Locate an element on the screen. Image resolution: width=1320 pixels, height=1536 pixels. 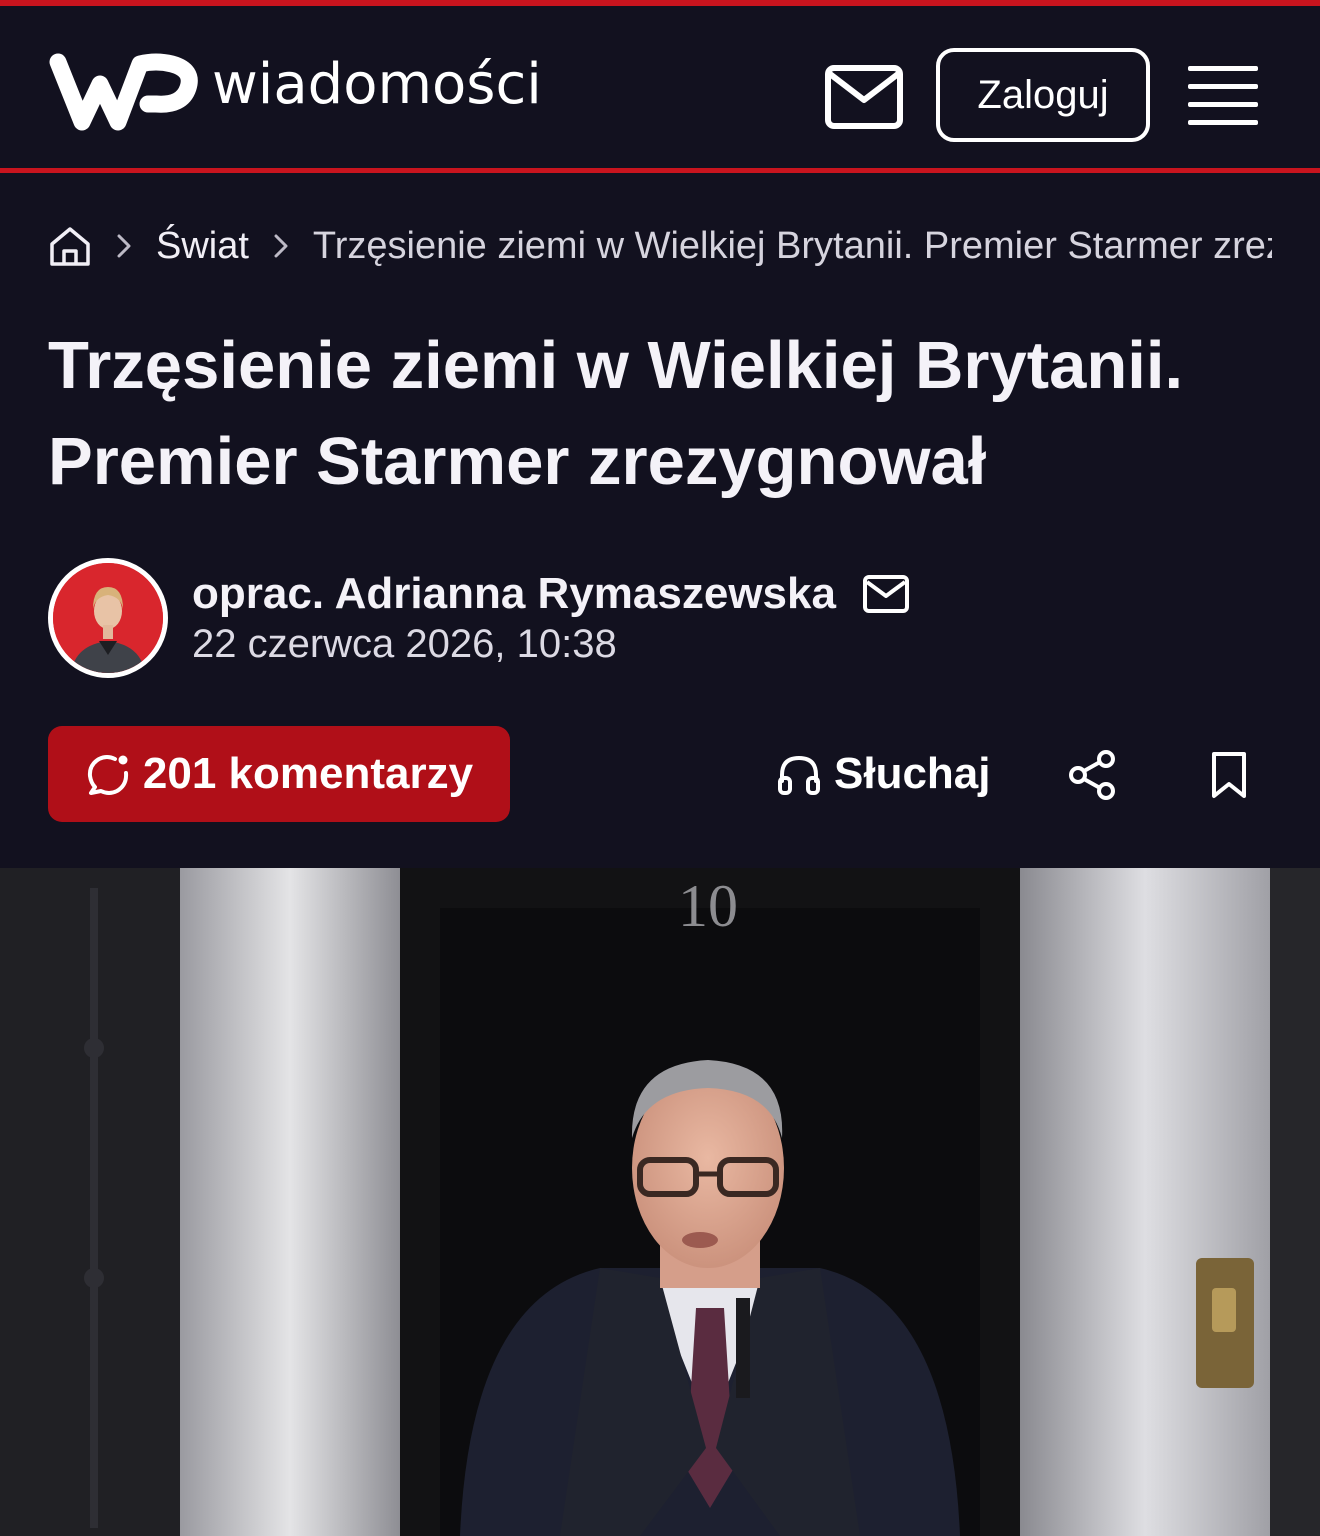
breadcrumb-section-link: Świat is located at coordinates (202, 246).